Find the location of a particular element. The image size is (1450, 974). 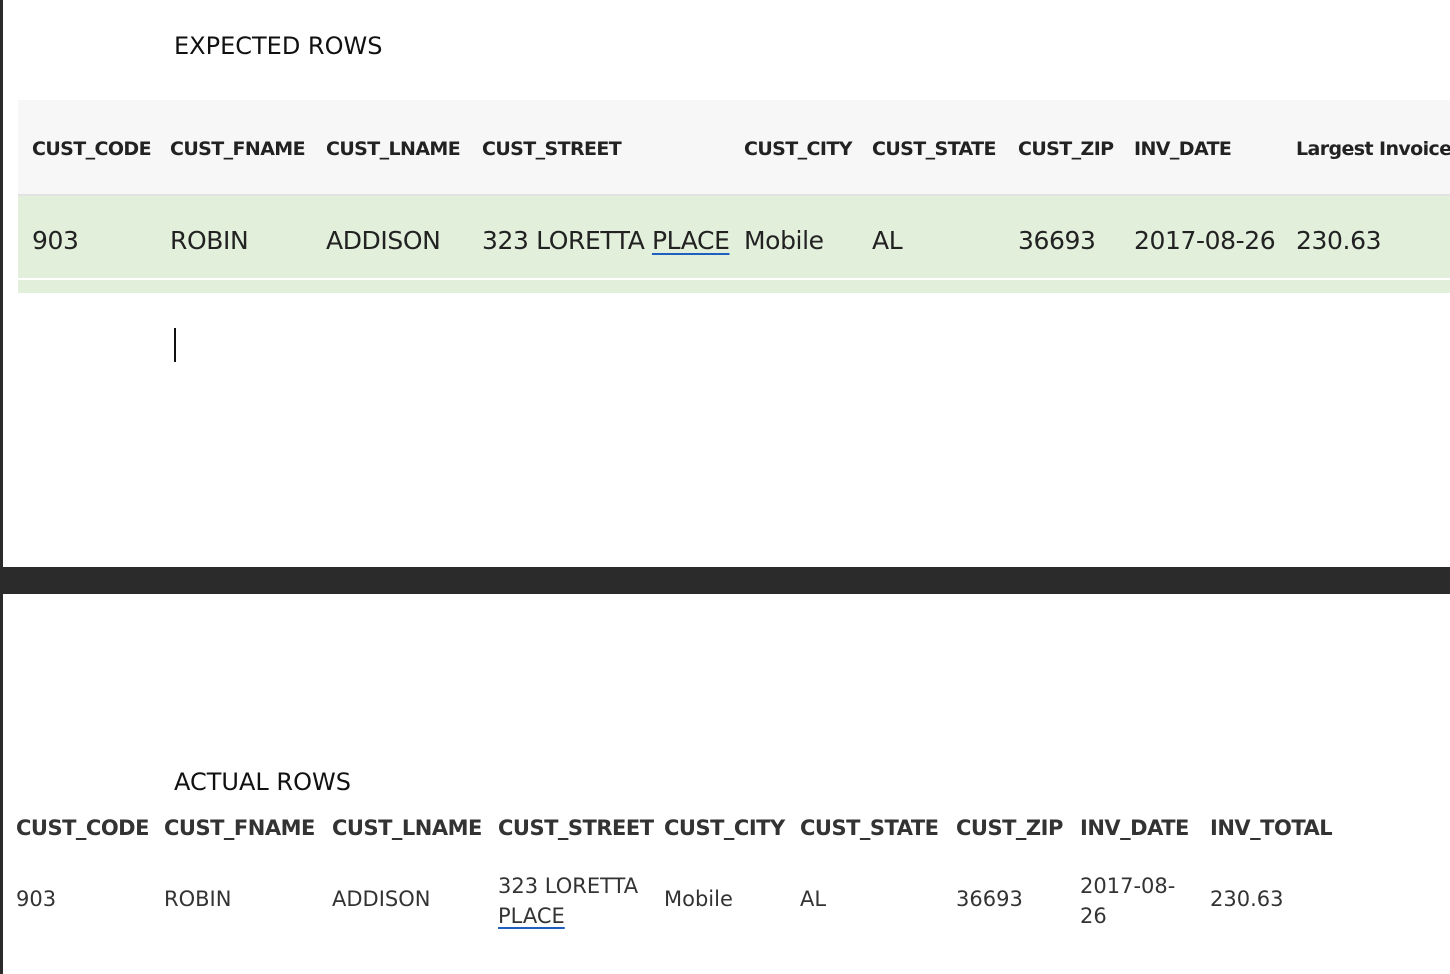

pane-divider is located at coordinates (725, 580).